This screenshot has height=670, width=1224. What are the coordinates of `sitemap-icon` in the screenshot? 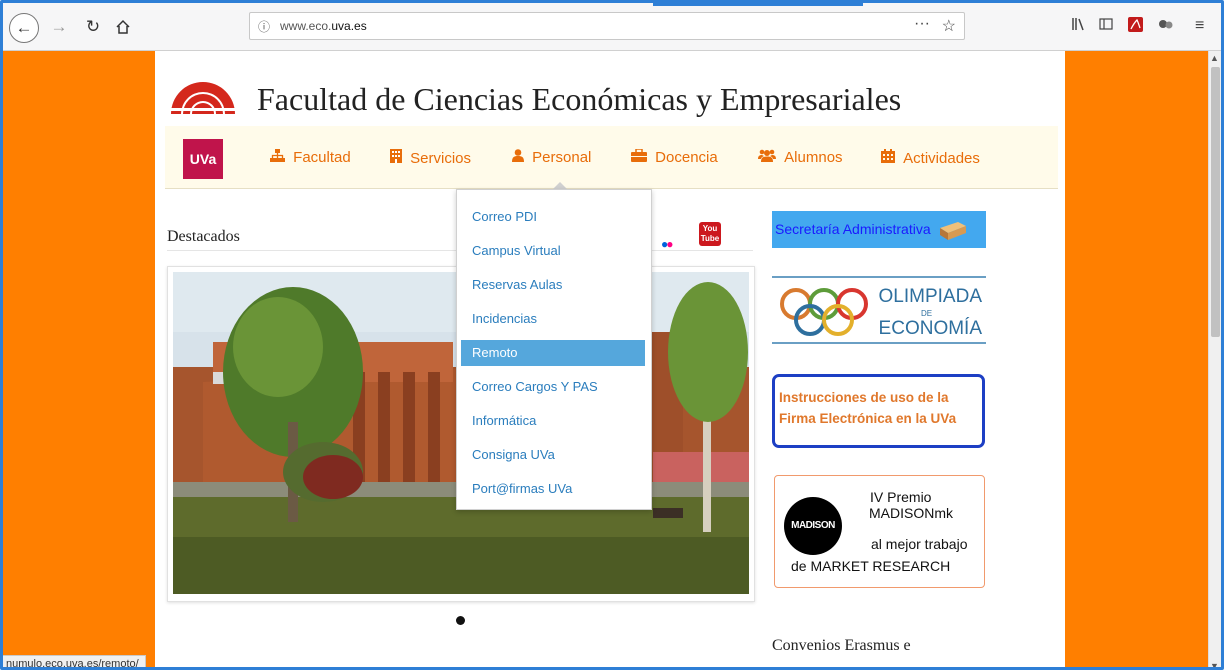 It's located at (279, 157).